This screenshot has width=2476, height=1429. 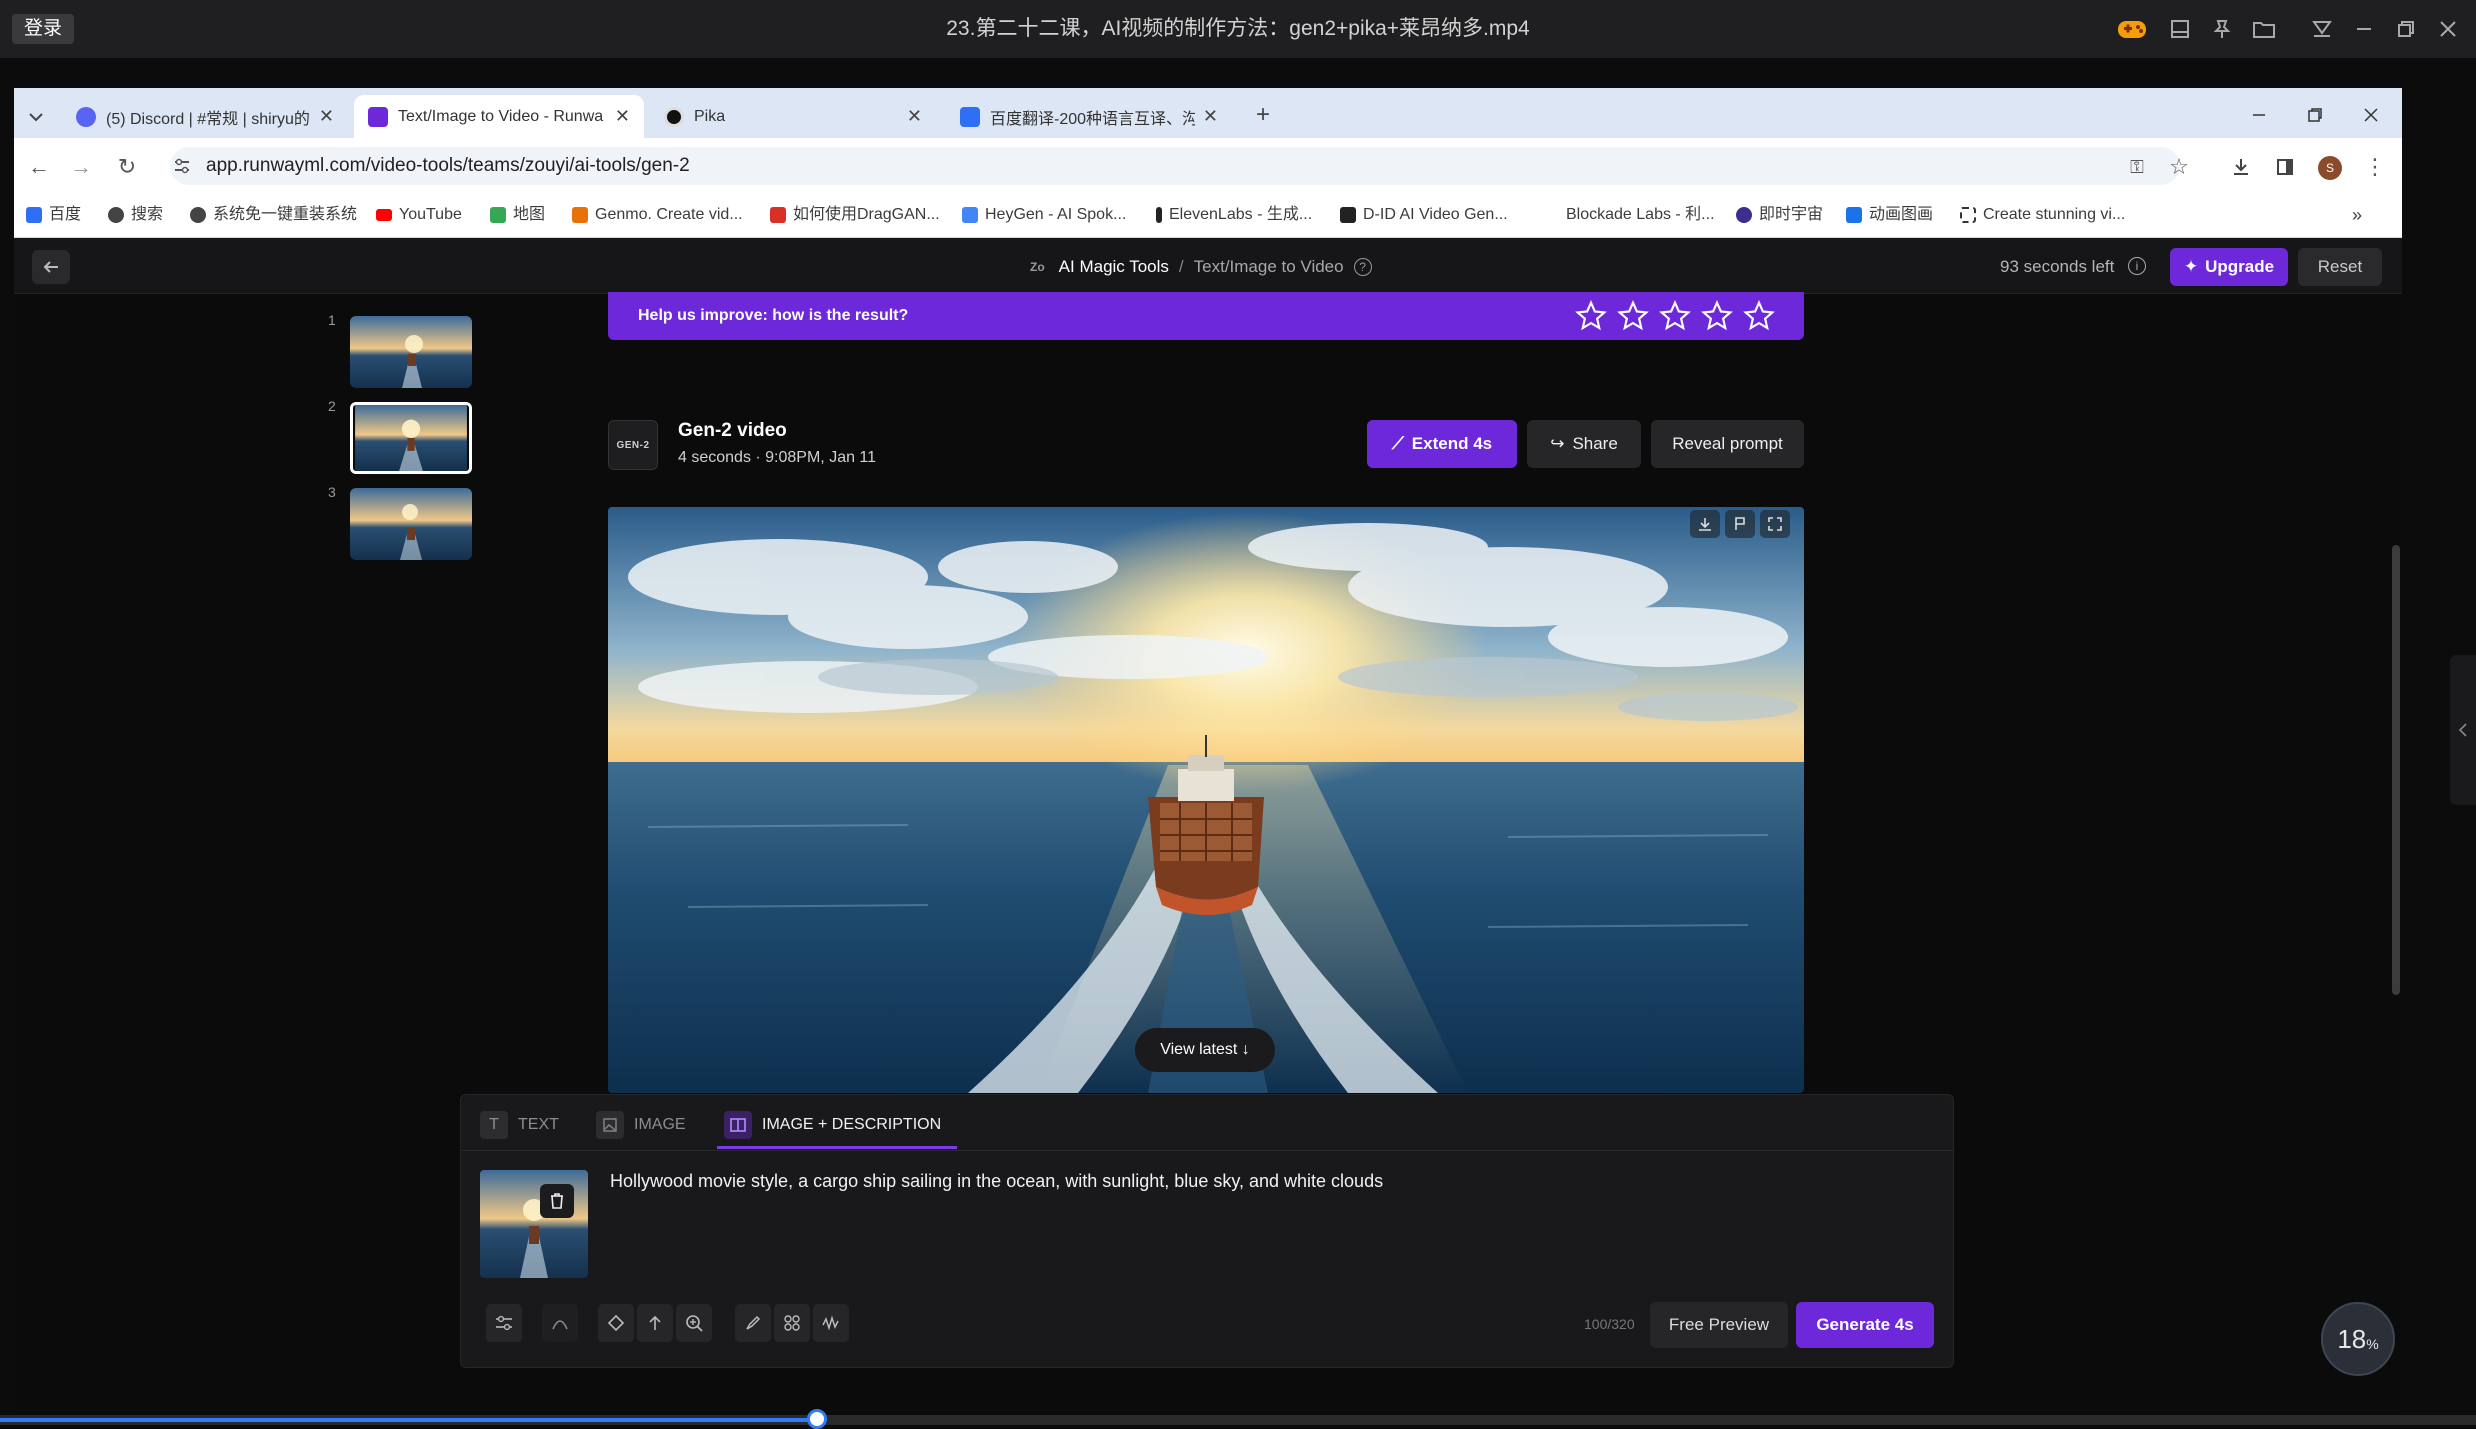 I want to click on side-panel-handle, so click(x=2463, y=730).